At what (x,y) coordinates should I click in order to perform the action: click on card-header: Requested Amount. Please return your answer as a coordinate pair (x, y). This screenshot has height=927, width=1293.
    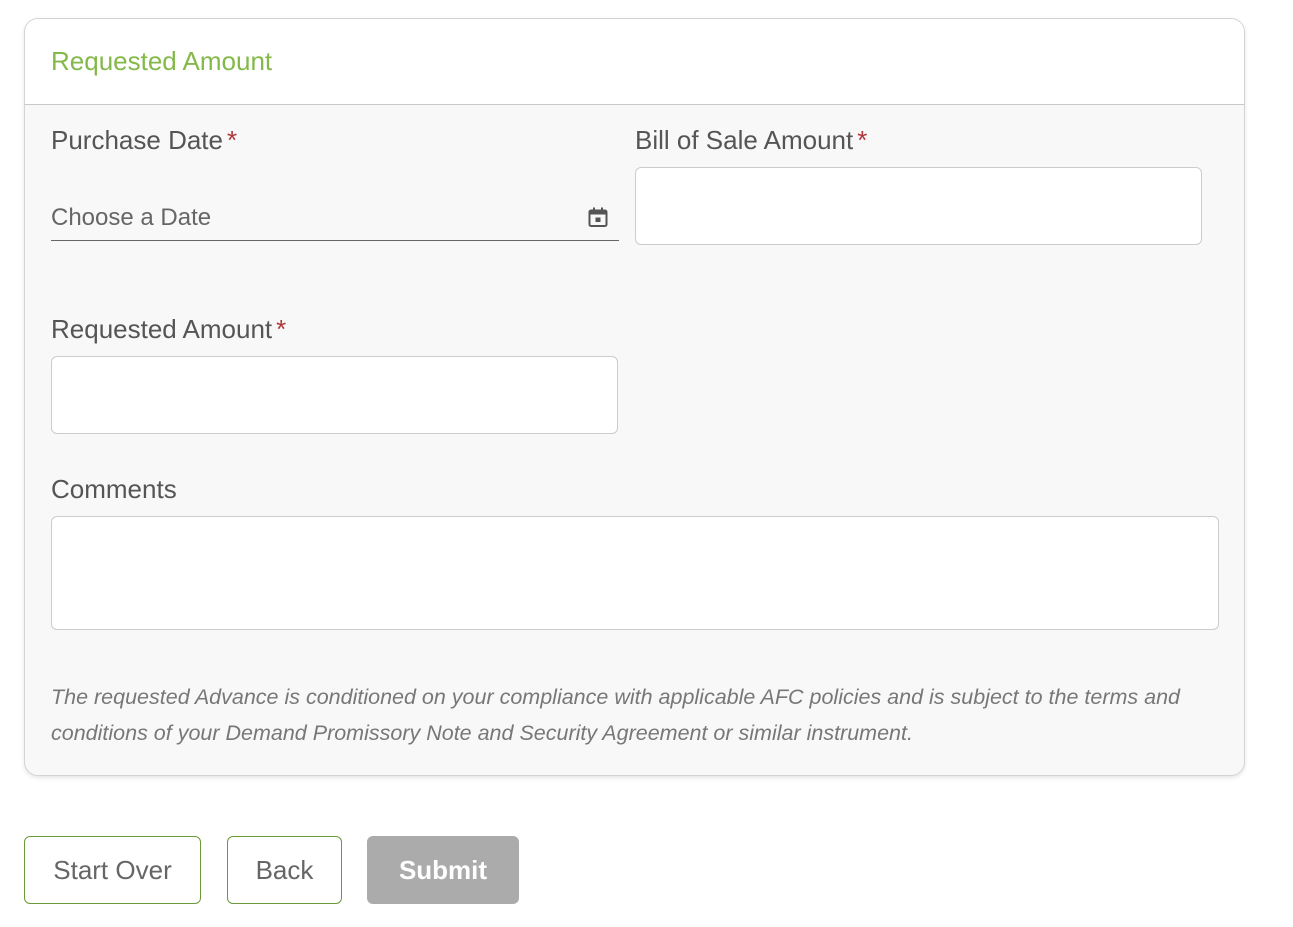
    Looking at the image, I should click on (634, 62).